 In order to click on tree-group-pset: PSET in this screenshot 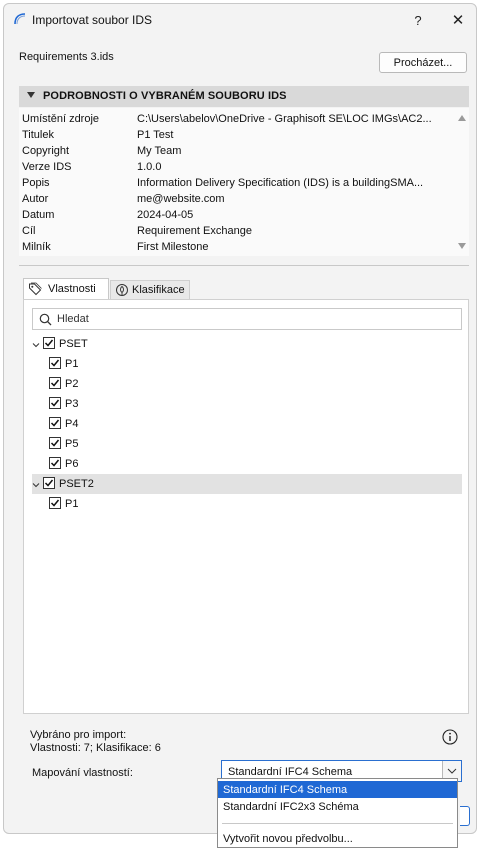, I will do `click(247, 344)`.